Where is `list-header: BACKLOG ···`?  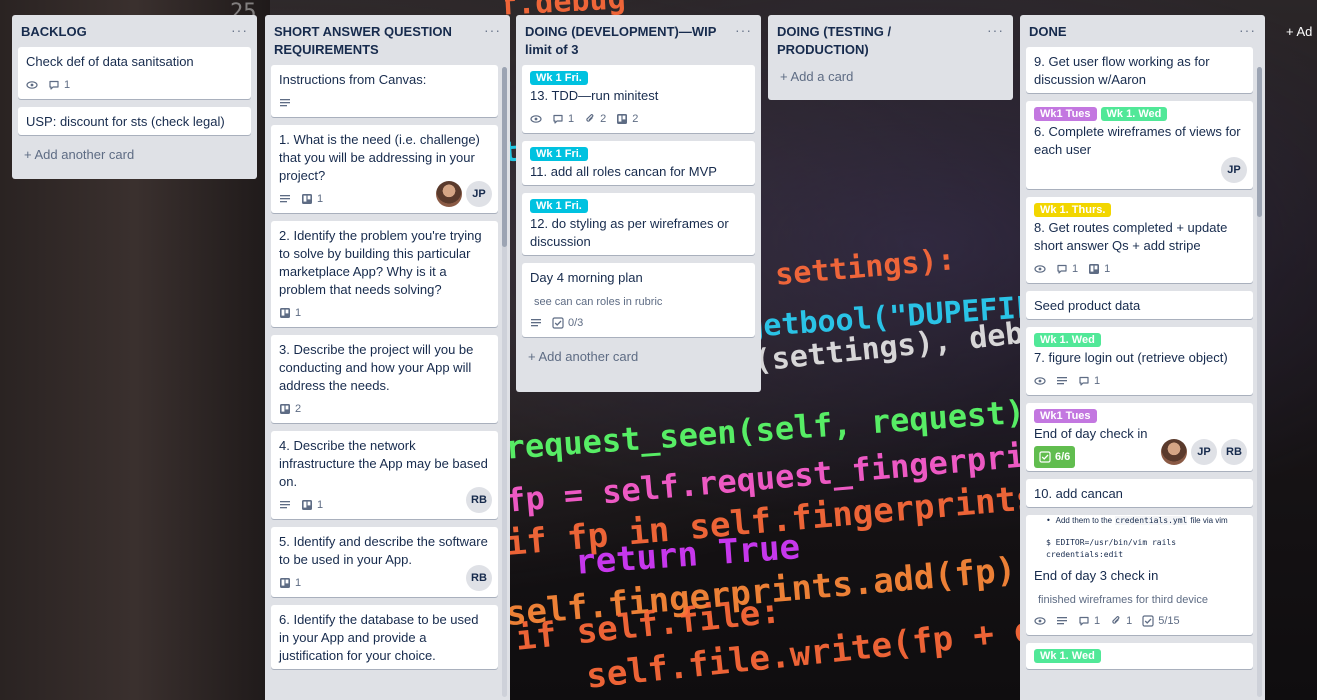 list-header: BACKLOG ··· is located at coordinates (134, 31).